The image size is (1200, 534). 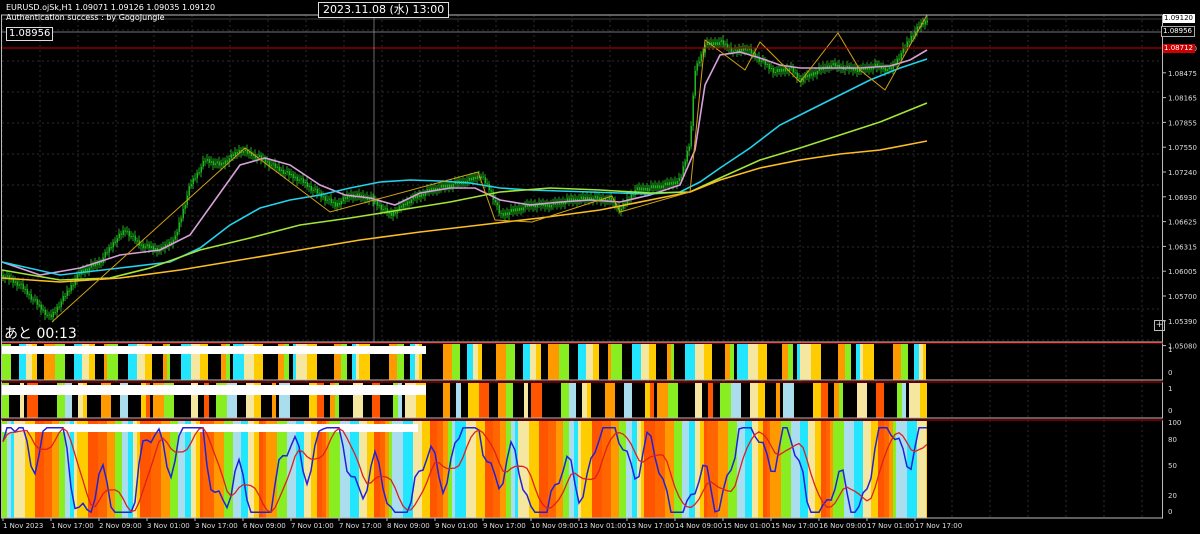 What do you see at coordinates (1182, 148) in the screenshot?
I see `price-axis-label: 1.07550` at bounding box center [1182, 148].